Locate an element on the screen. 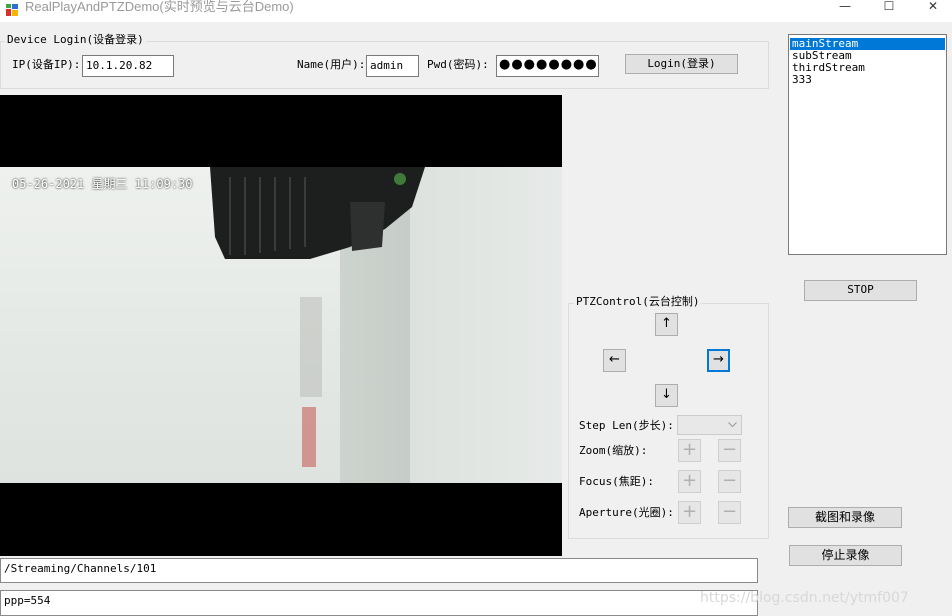 Image resolution: width=952 pixels, height=616 pixels. ip-label: IP(设备IP): is located at coordinates (46, 64).